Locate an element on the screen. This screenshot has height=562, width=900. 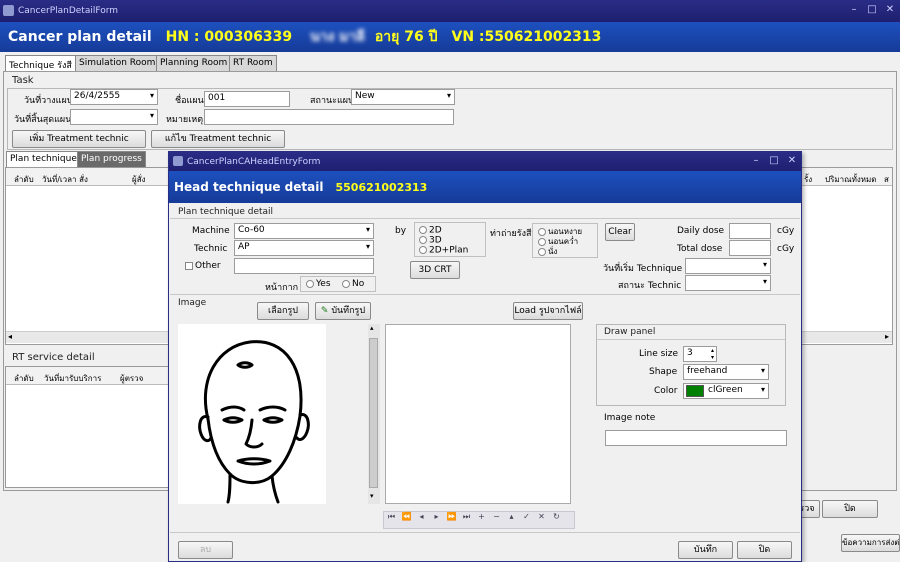
dialog-save-button: บันทึก is located at coordinates (705, 550).